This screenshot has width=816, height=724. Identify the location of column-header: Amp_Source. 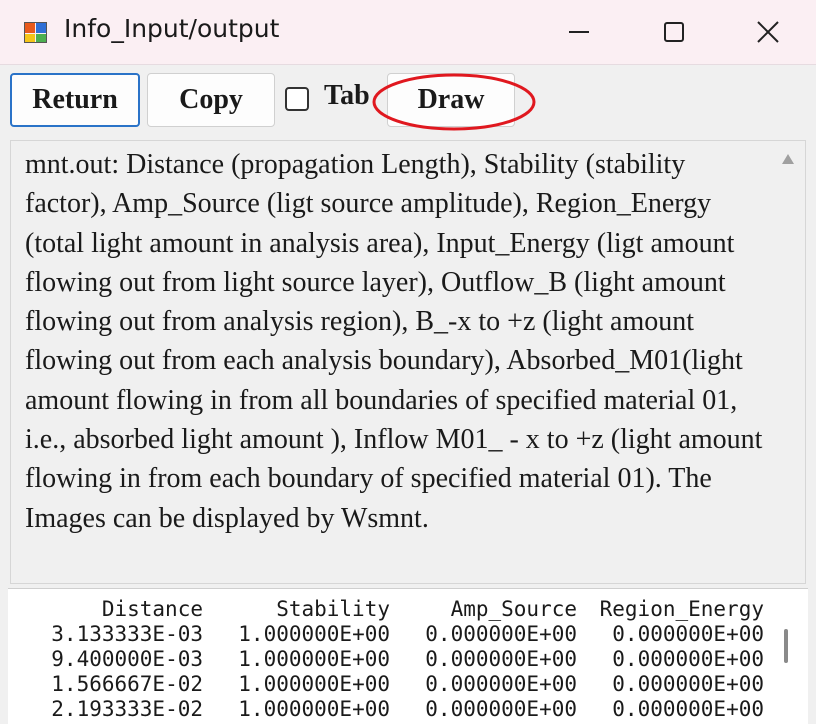
(513, 609).